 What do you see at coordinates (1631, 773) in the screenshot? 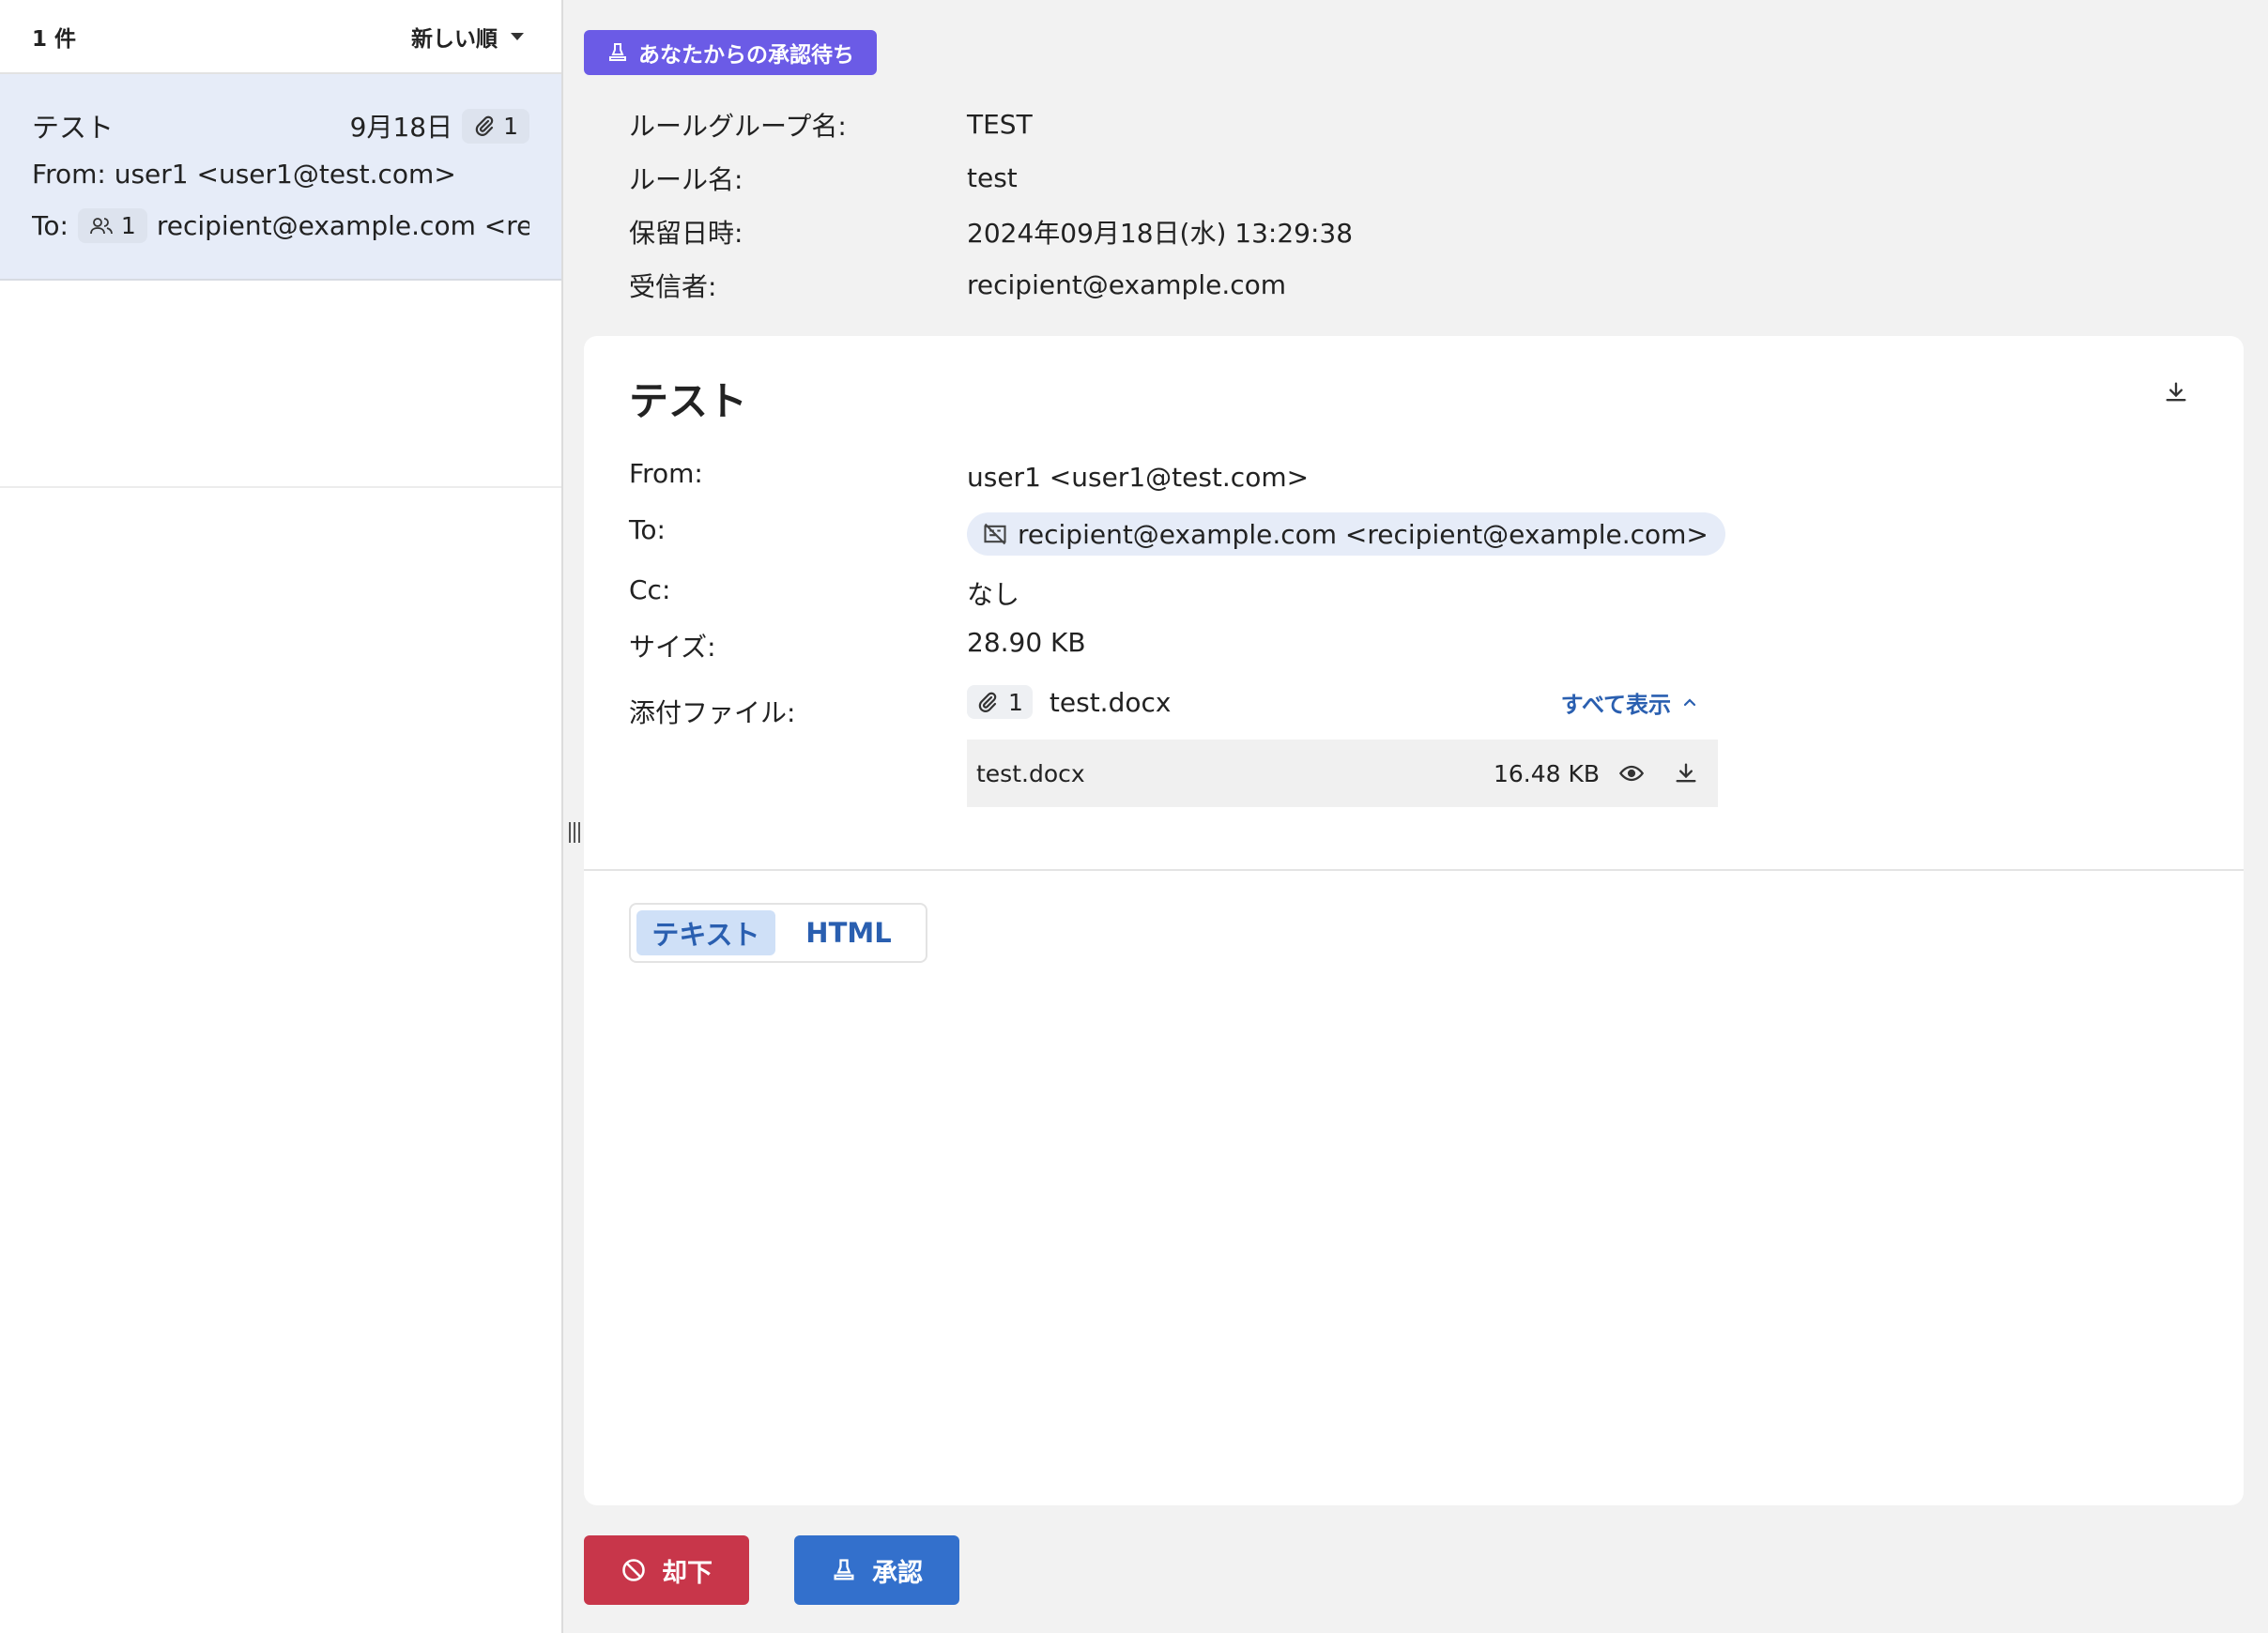
I see `eye-icon` at bounding box center [1631, 773].